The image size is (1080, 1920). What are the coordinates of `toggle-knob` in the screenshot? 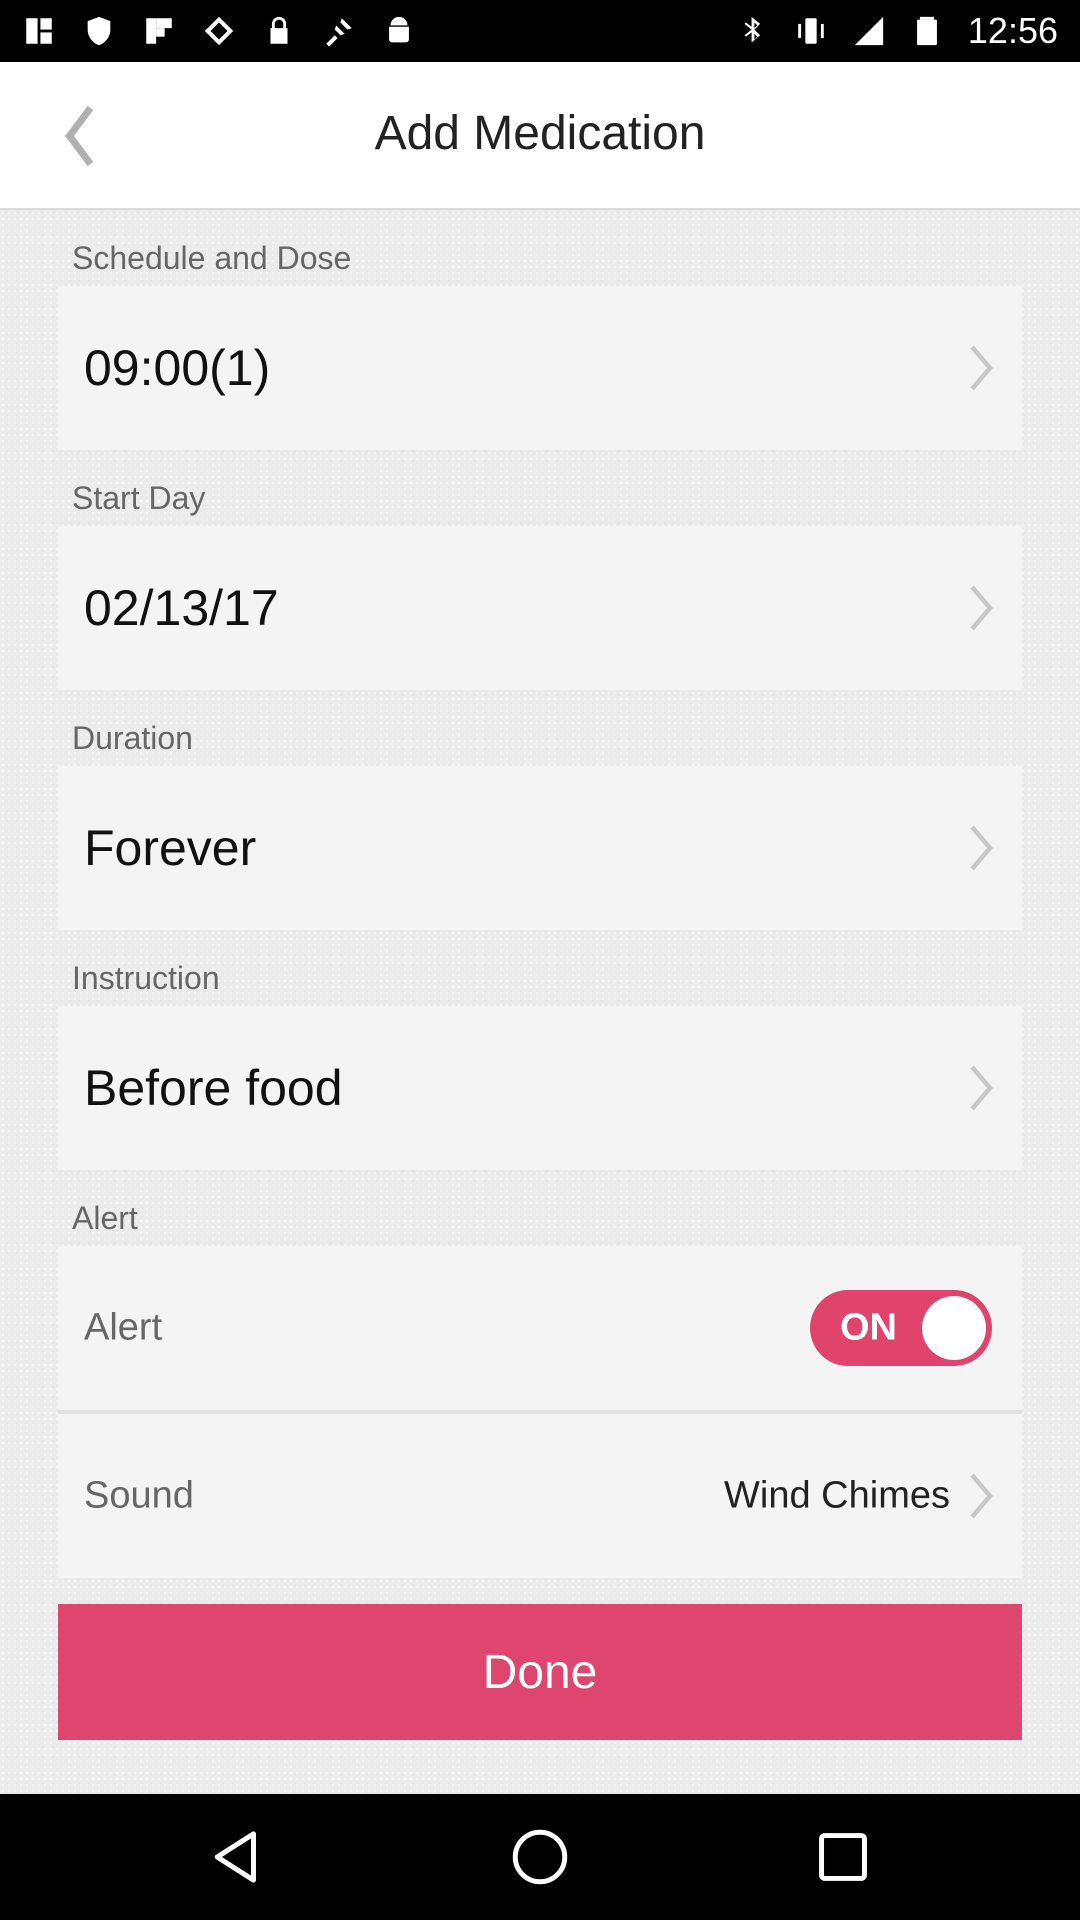 It's located at (954, 1328).